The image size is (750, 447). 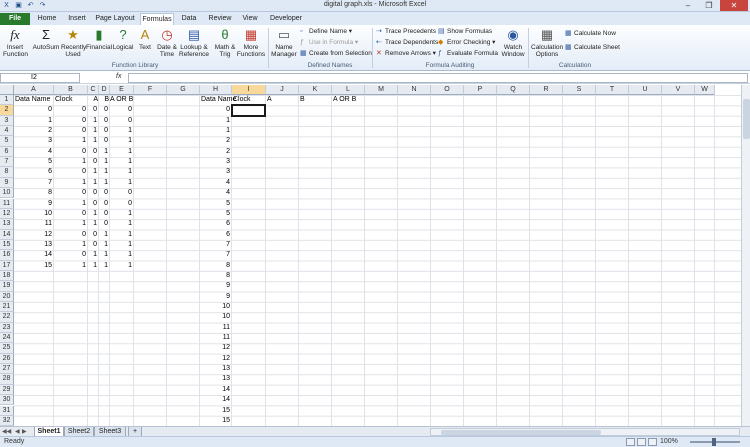 I want to click on table-cell: 14, so click(x=33, y=255).